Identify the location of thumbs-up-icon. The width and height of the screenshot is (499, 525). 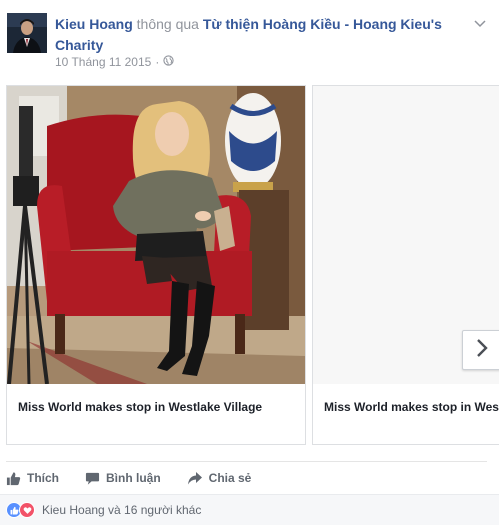
(13, 478).